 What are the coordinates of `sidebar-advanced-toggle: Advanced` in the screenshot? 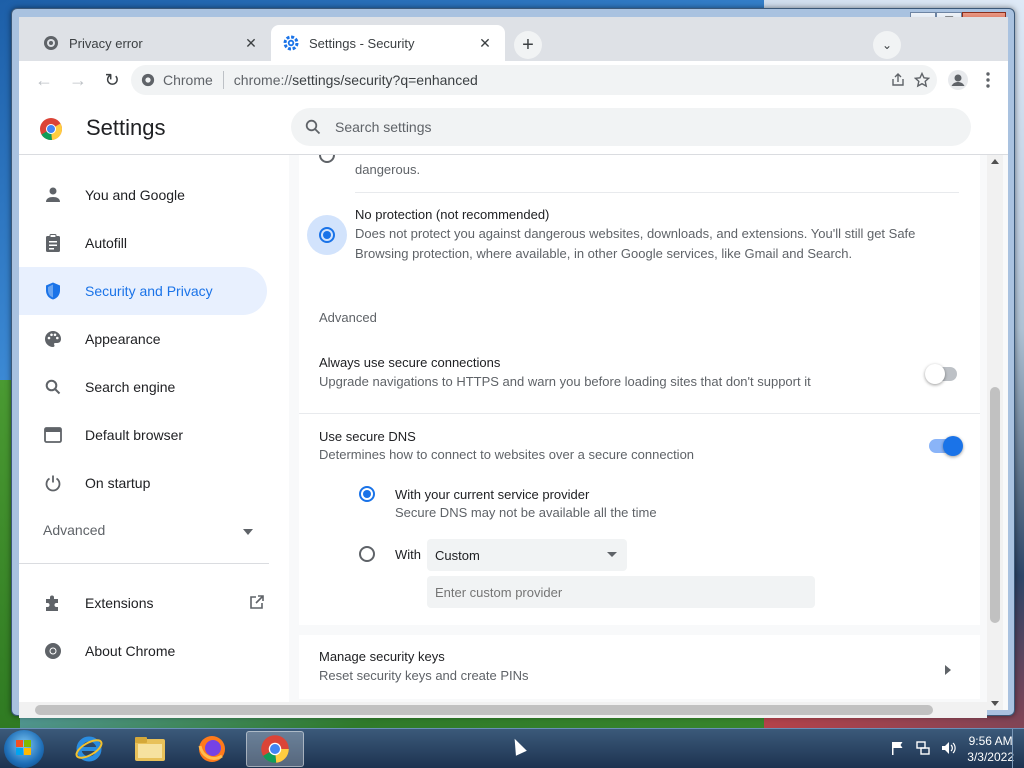 It's located at (148, 530).